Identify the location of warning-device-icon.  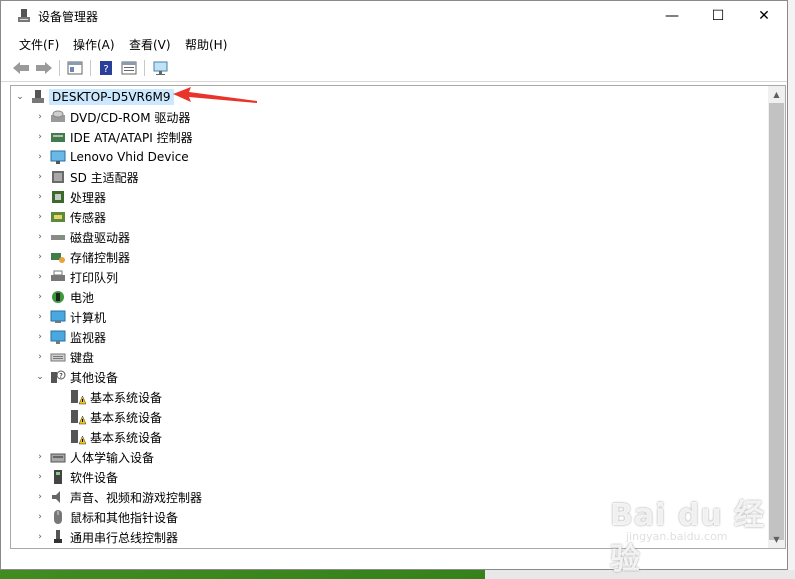
(78, 417).